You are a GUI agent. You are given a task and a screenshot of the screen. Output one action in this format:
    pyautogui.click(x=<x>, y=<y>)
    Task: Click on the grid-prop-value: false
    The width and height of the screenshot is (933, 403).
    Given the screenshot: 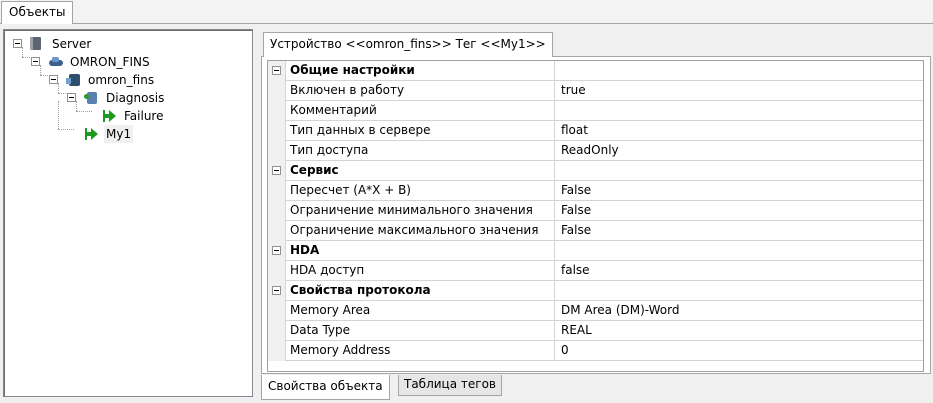 What is the action you would take?
    pyautogui.click(x=741, y=271)
    